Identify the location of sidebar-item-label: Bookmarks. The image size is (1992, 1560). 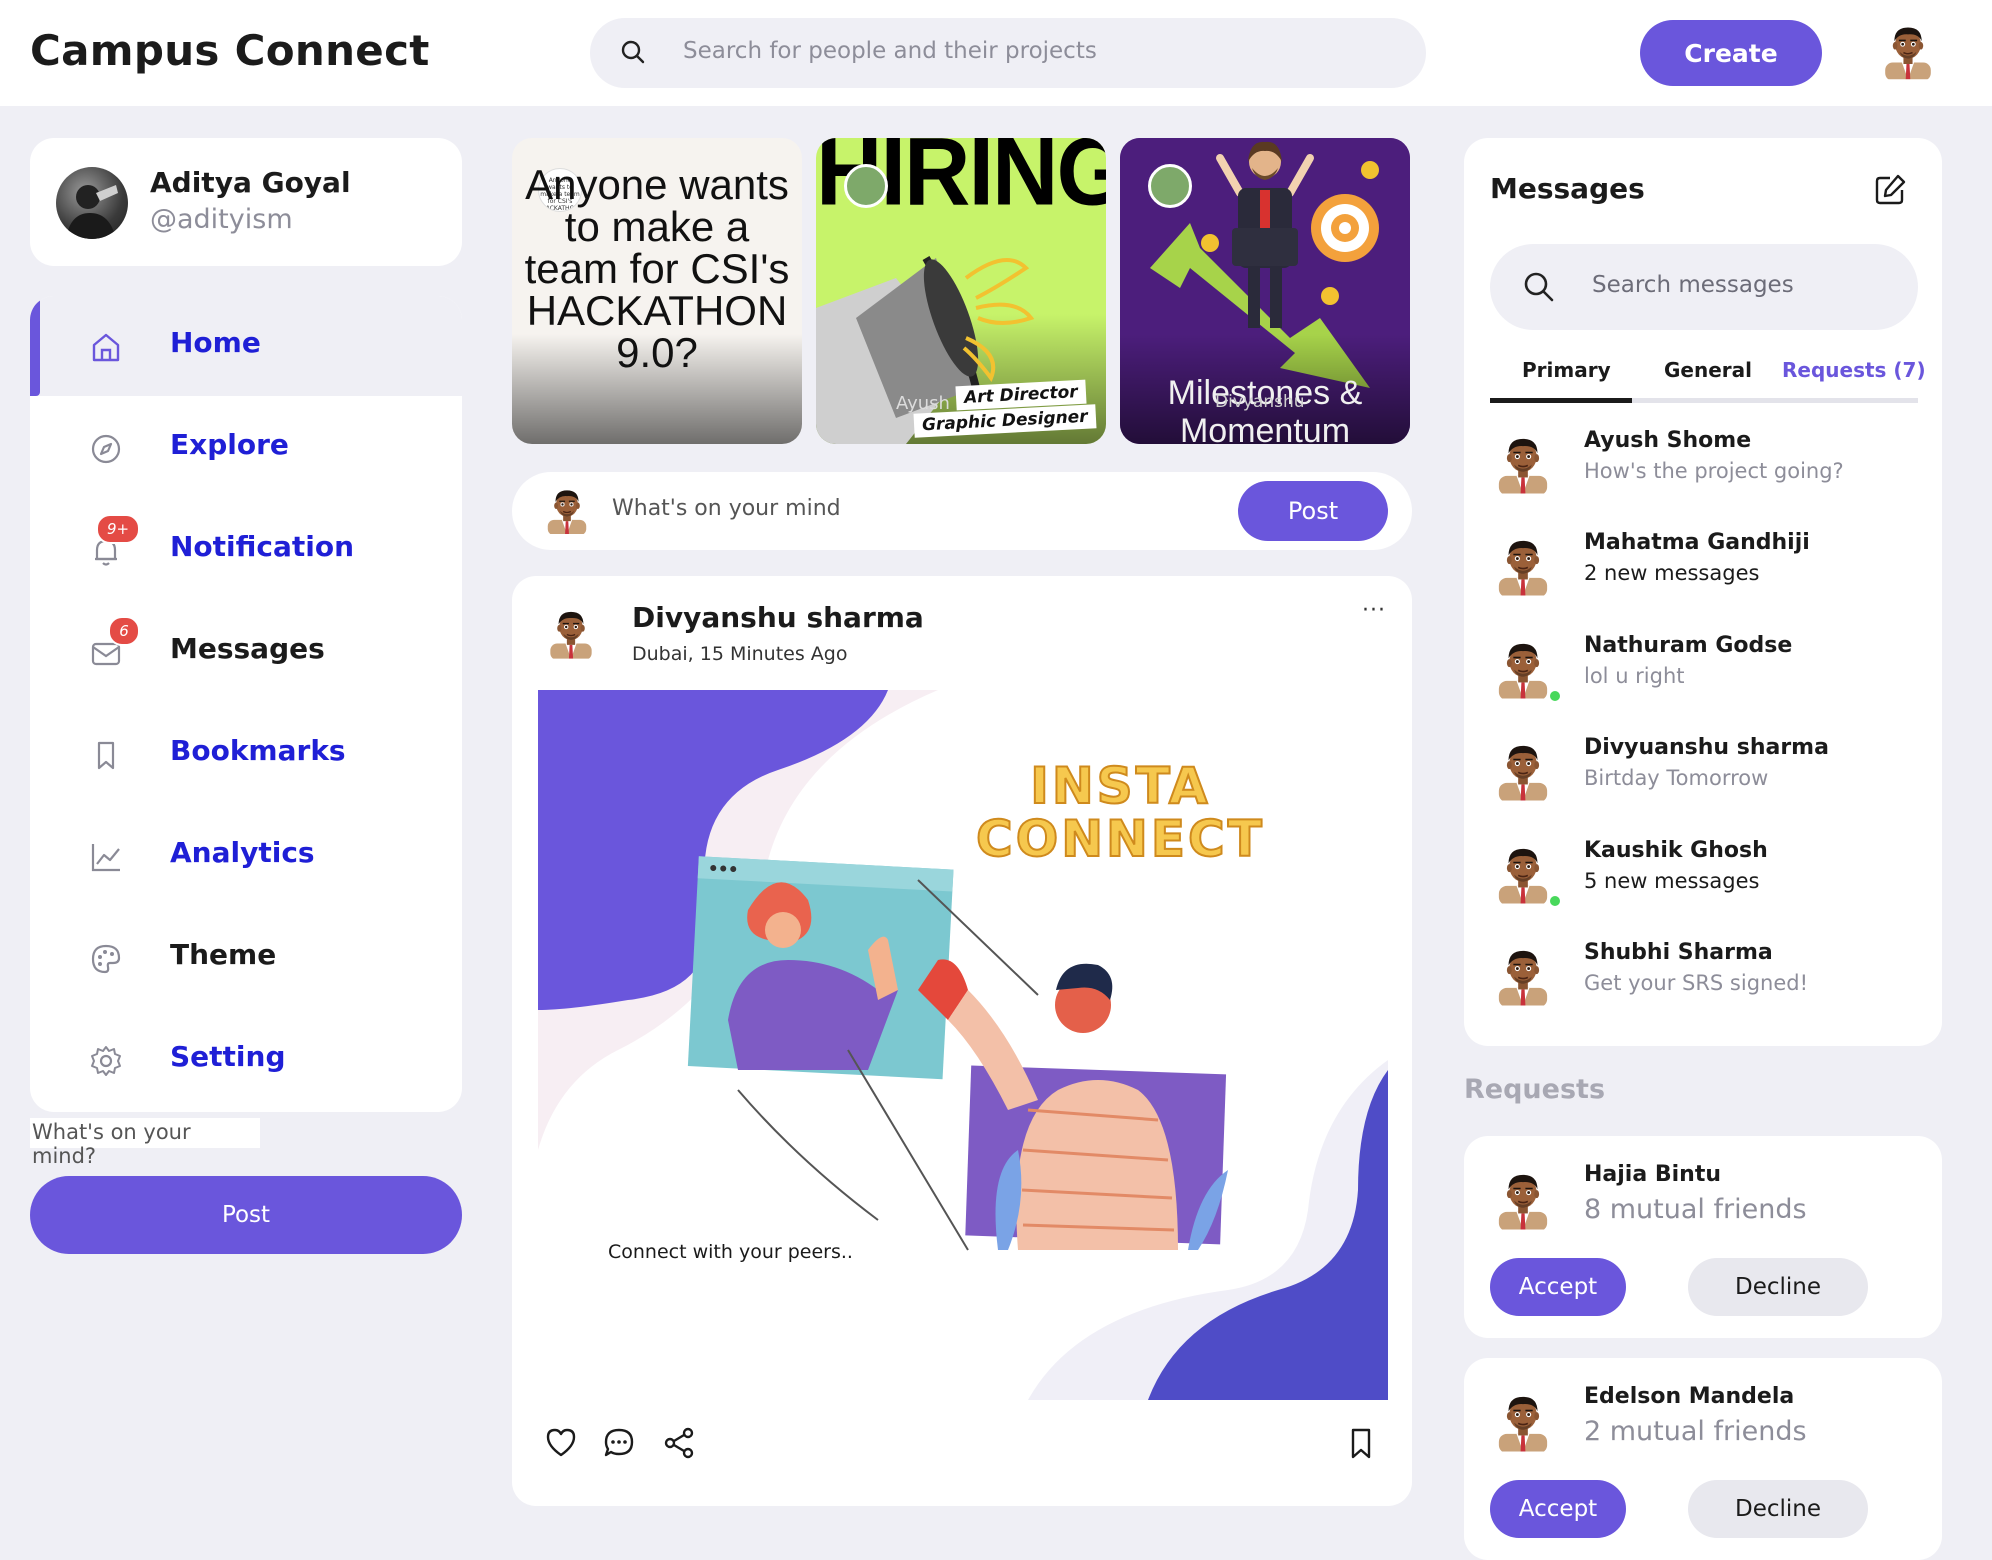
(258, 750).